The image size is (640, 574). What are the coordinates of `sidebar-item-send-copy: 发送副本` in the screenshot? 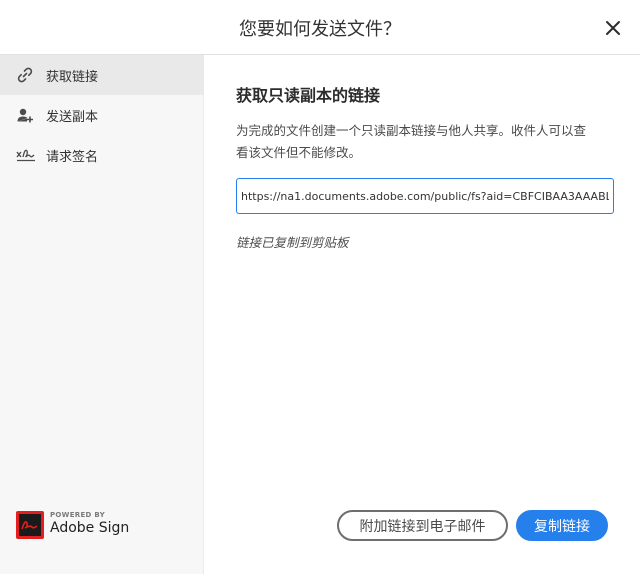 It's located at (102, 115).